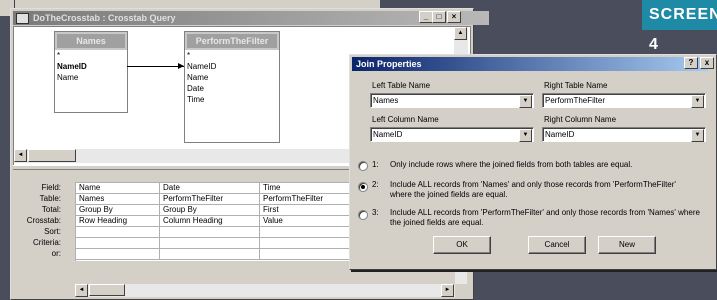  What do you see at coordinates (707, 63) in the screenshot?
I see `close-button: x` at bounding box center [707, 63].